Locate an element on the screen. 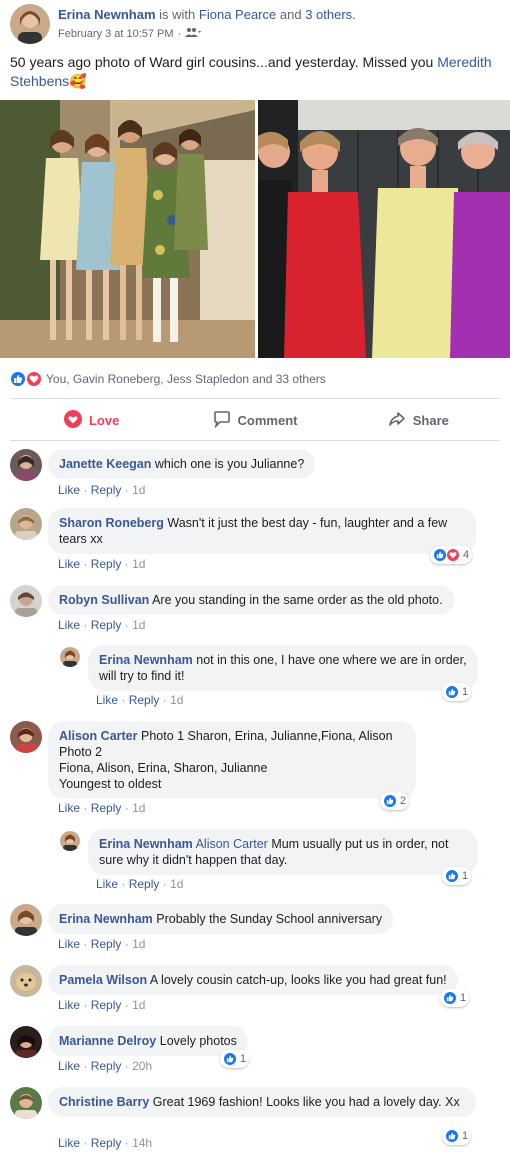  comment-text: which one is you Julianne? is located at coordinates (229, 464).